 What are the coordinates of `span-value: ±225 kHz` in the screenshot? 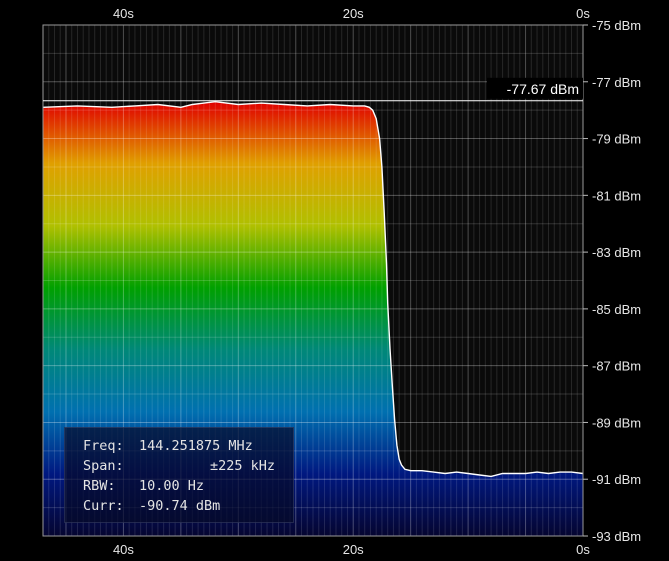 It's located at (242, 466).